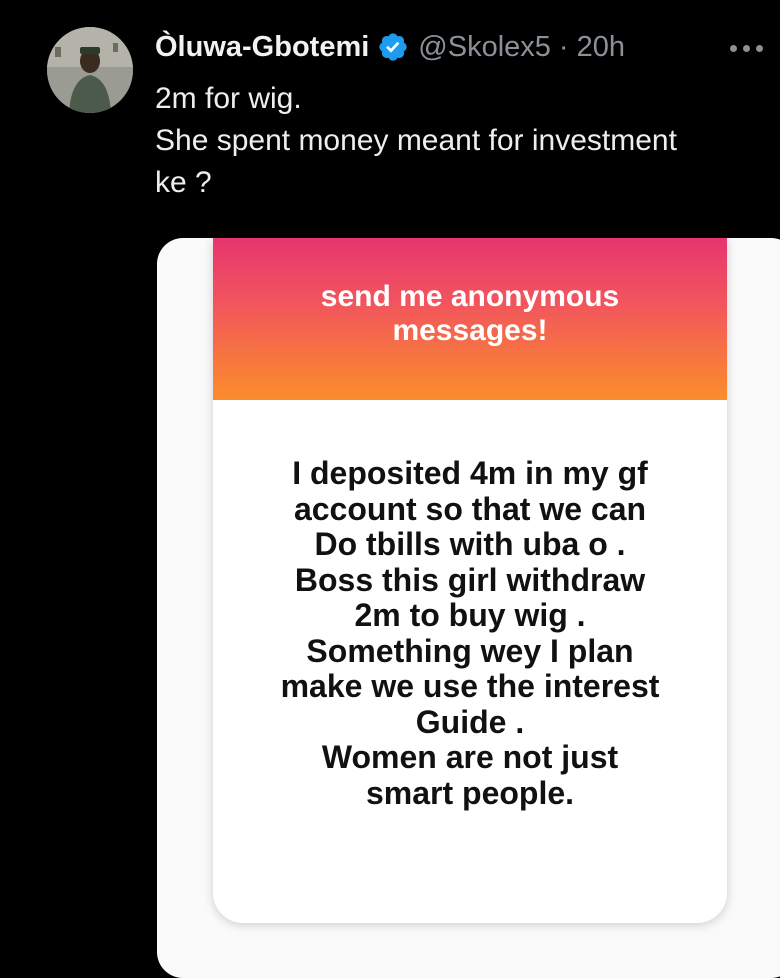 The width and height of the screenshot is (780, 978). Describe the element at coordinates (470, 615) in the screenshot. I see `message-line: 2m to buy wig .` at that location.